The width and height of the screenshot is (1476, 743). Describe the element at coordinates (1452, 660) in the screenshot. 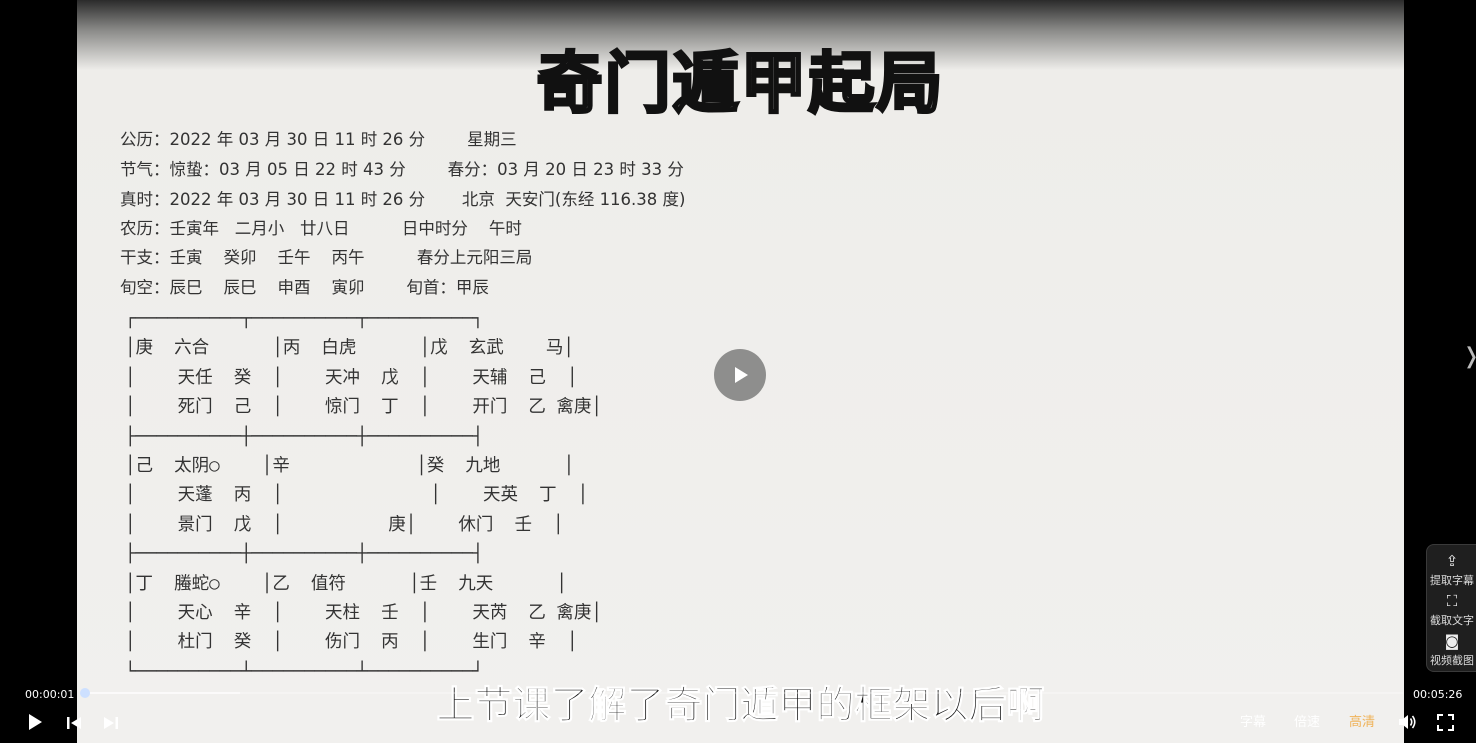

I see `video-screenshot-label: 视频截图` at that location.